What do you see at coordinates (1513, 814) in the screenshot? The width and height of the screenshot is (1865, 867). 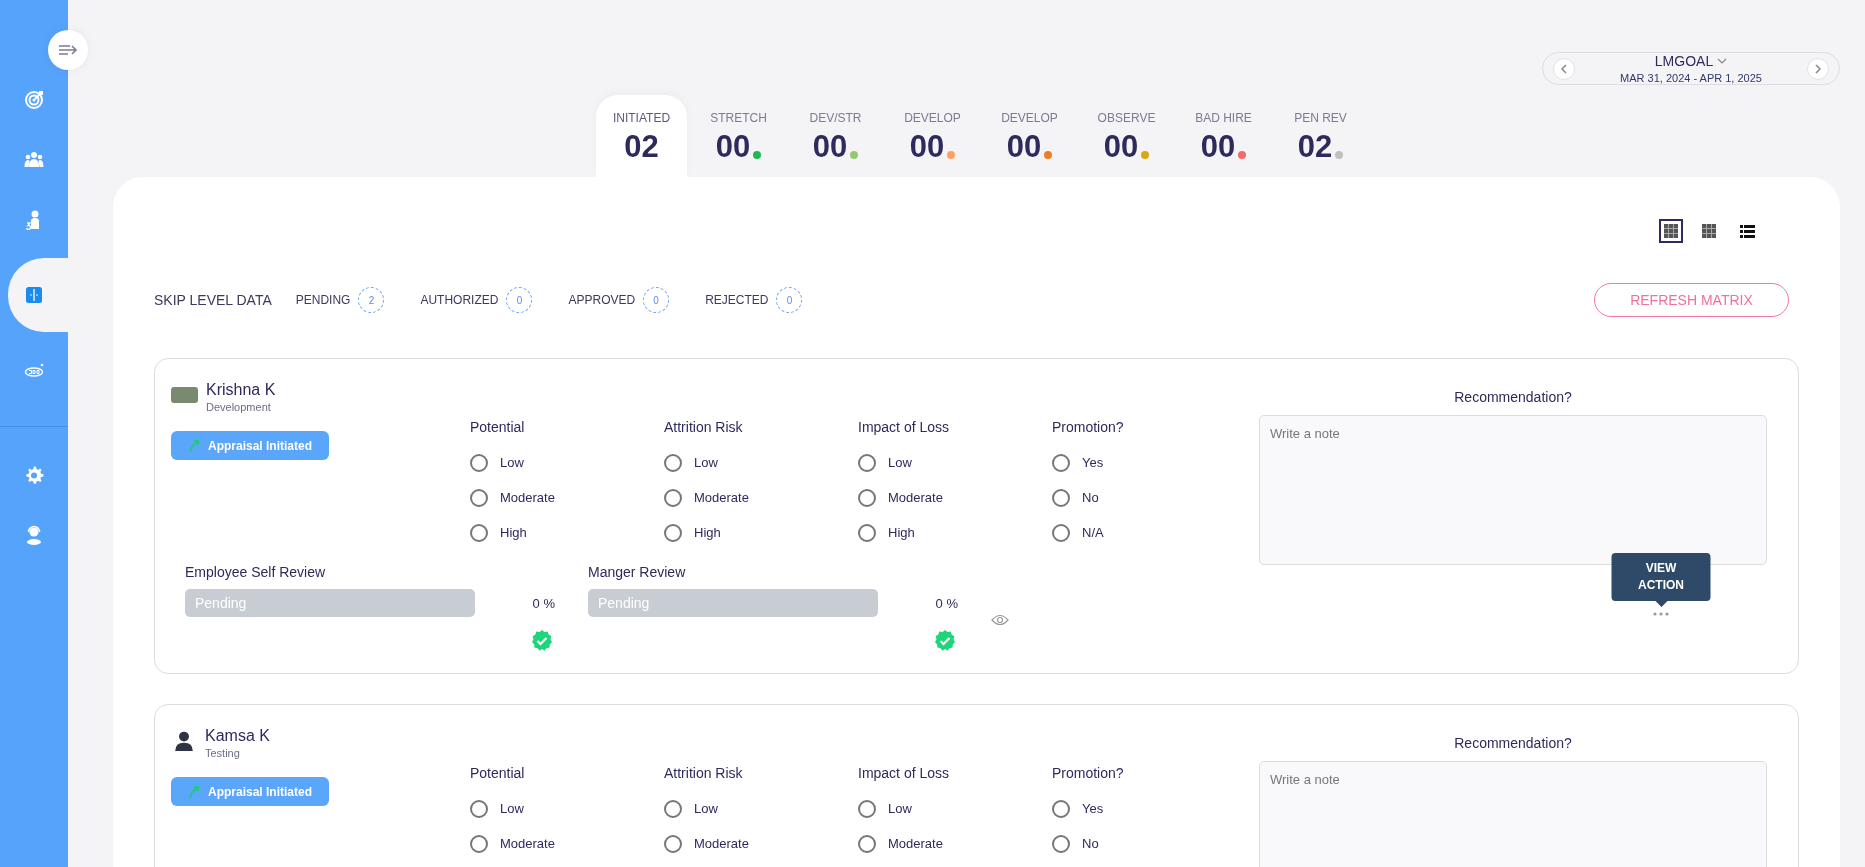 I see `note-field: Write a note` at bounding box center [1513, 814].